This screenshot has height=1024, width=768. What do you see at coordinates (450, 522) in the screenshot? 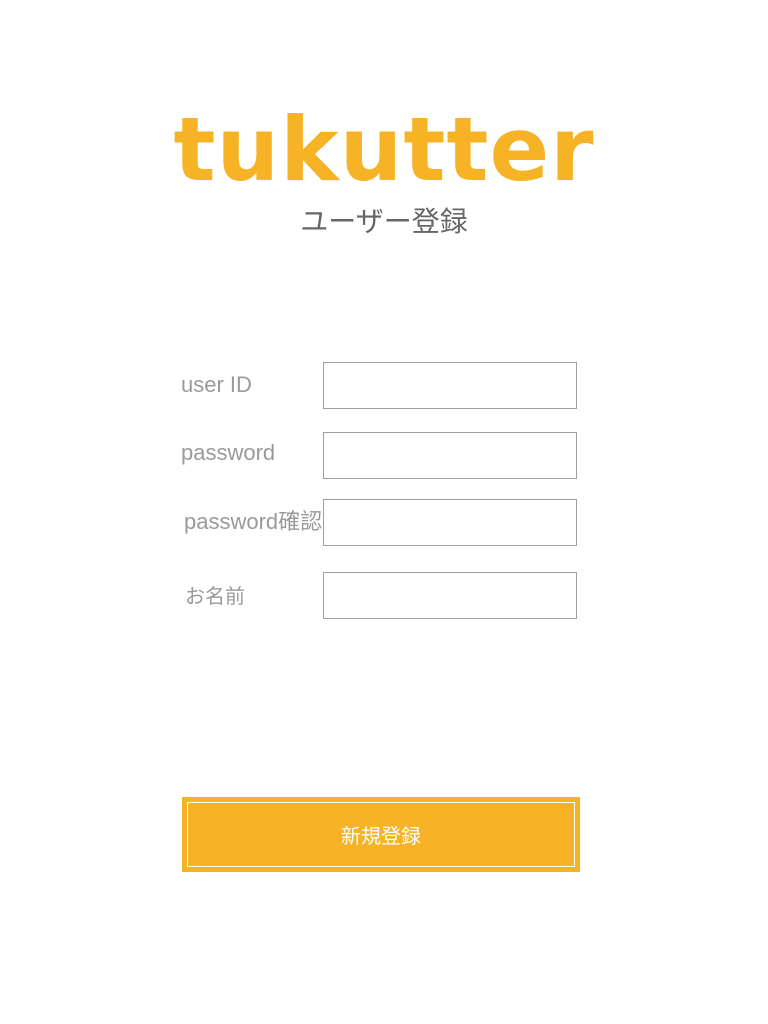
I see `password-confirm-input` at bounding box center [450, 522].